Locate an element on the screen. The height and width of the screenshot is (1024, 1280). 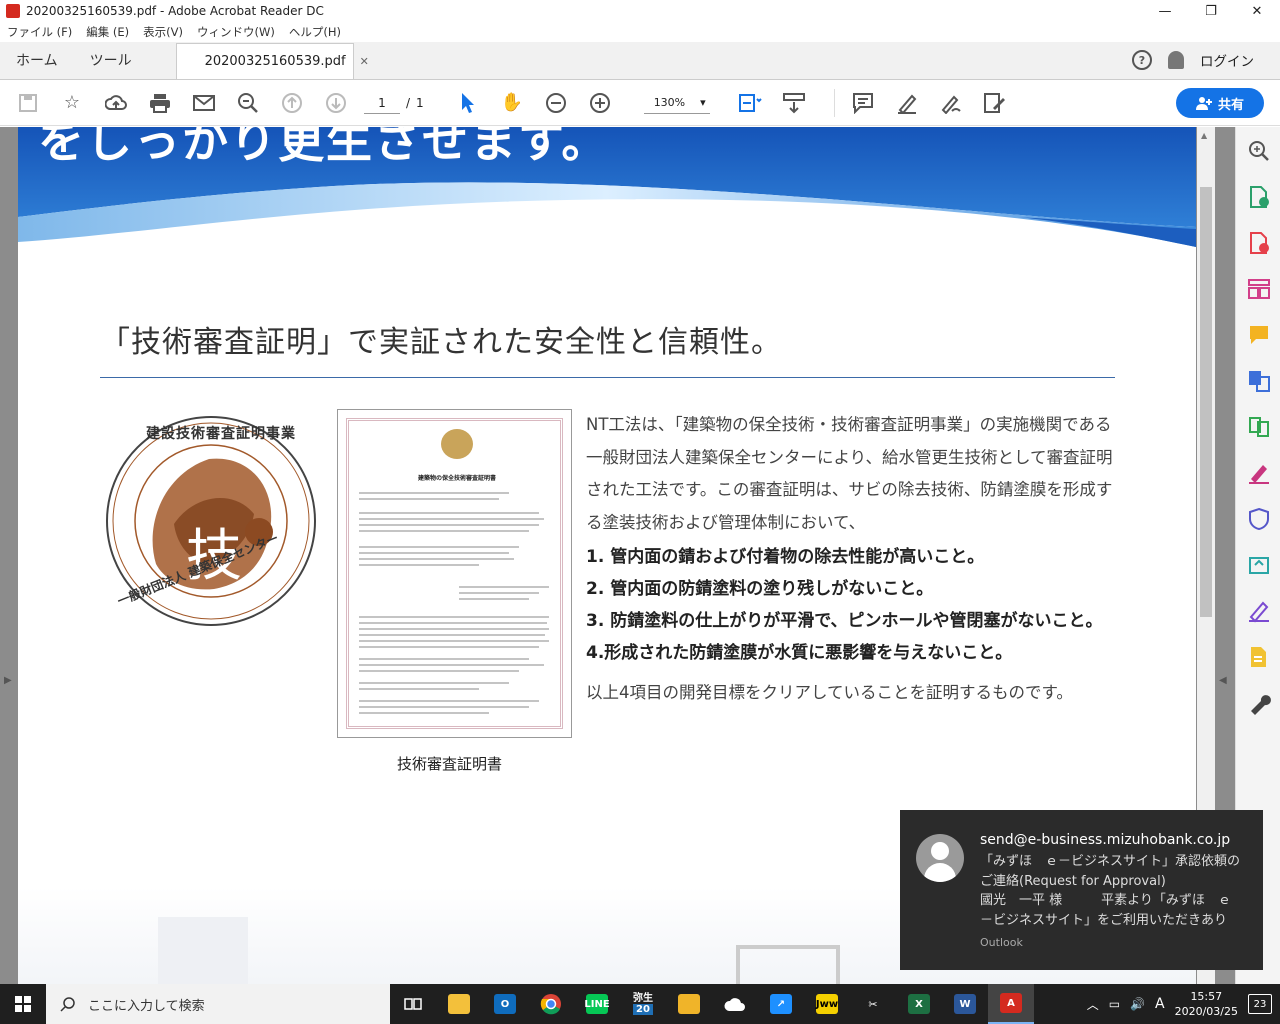
close-tab-icon: ✕ is located at coordinates (364, 61).